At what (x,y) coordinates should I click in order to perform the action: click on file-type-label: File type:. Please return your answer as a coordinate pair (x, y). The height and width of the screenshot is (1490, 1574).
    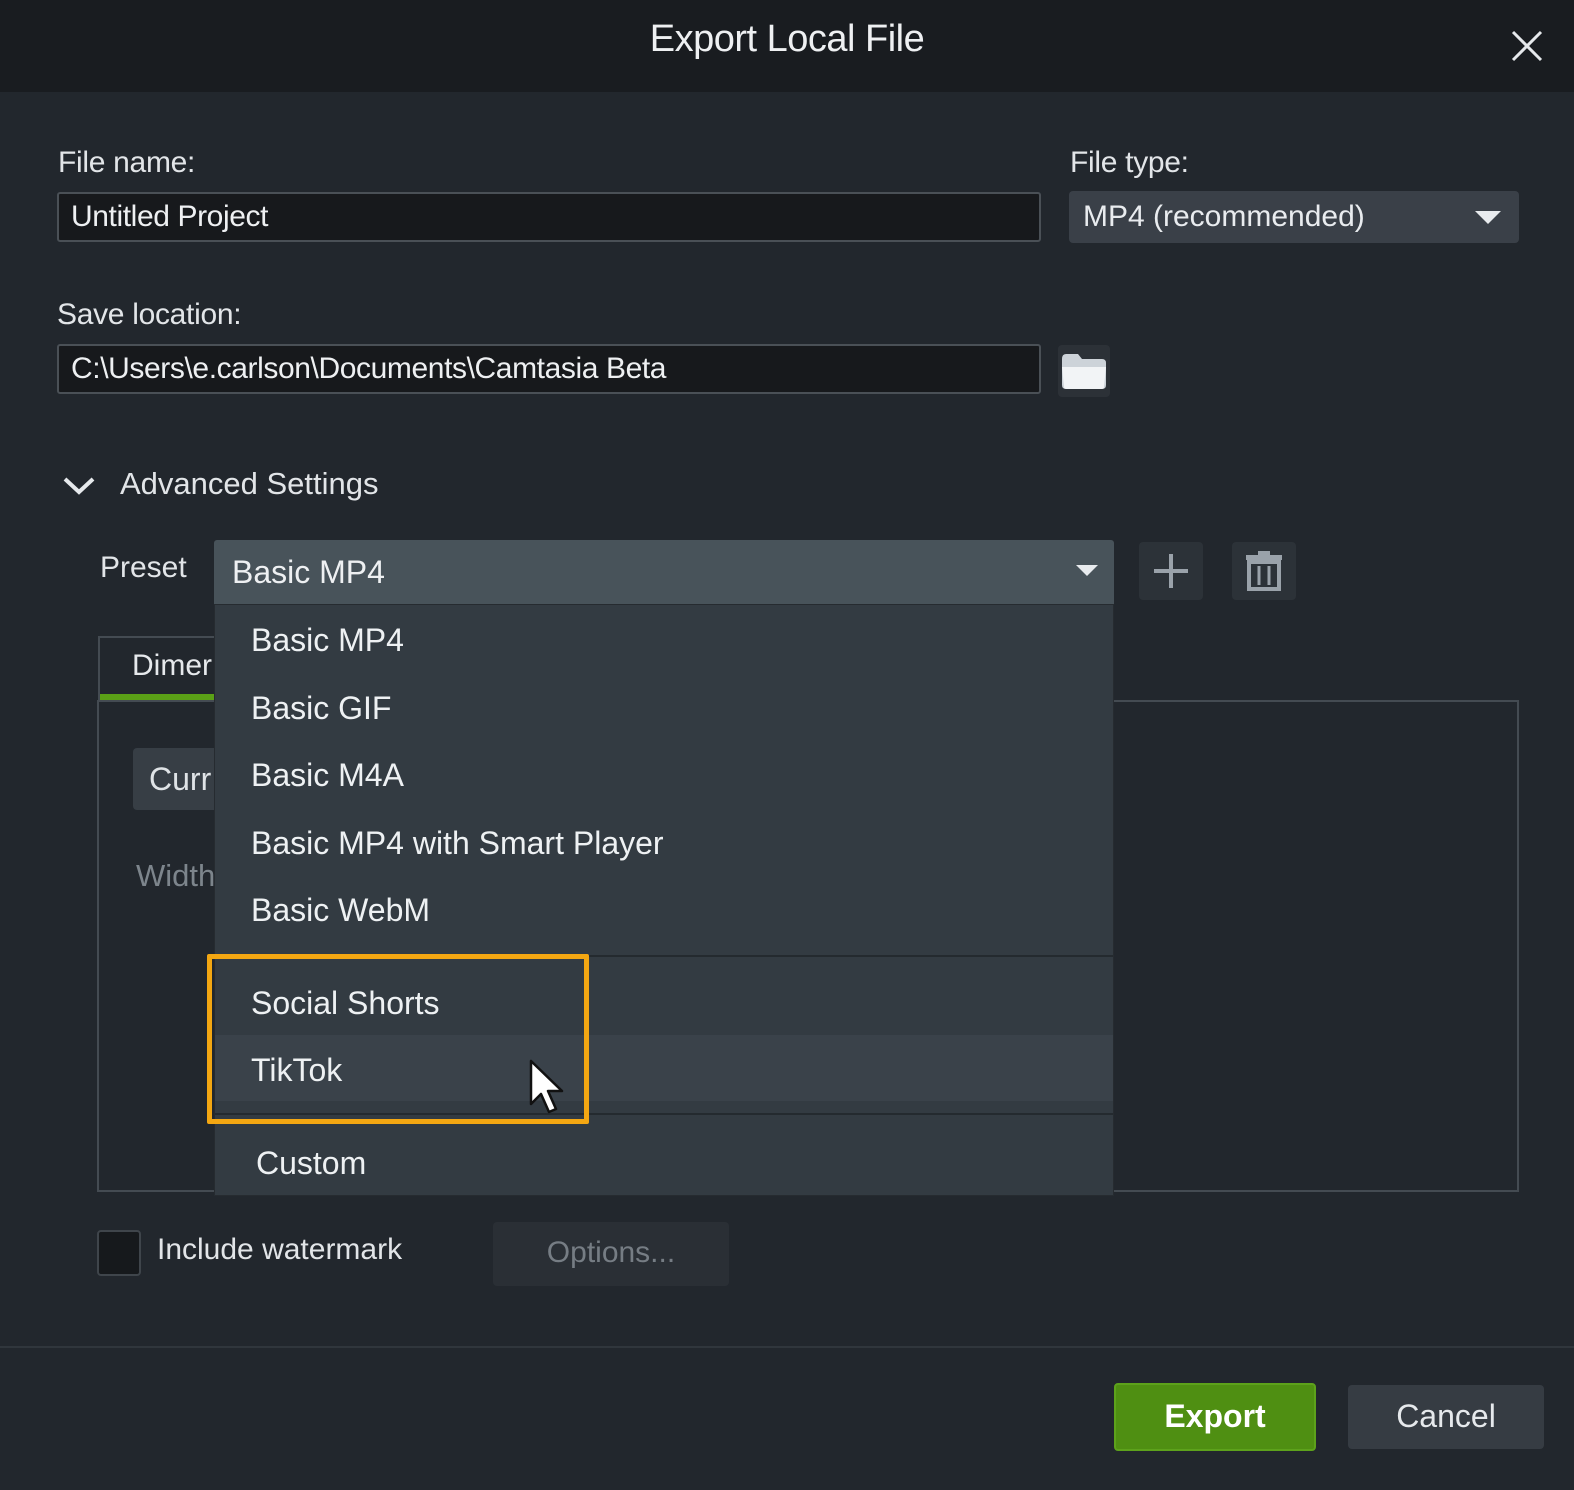
    Looking at the image, I should click on (1129, 162).